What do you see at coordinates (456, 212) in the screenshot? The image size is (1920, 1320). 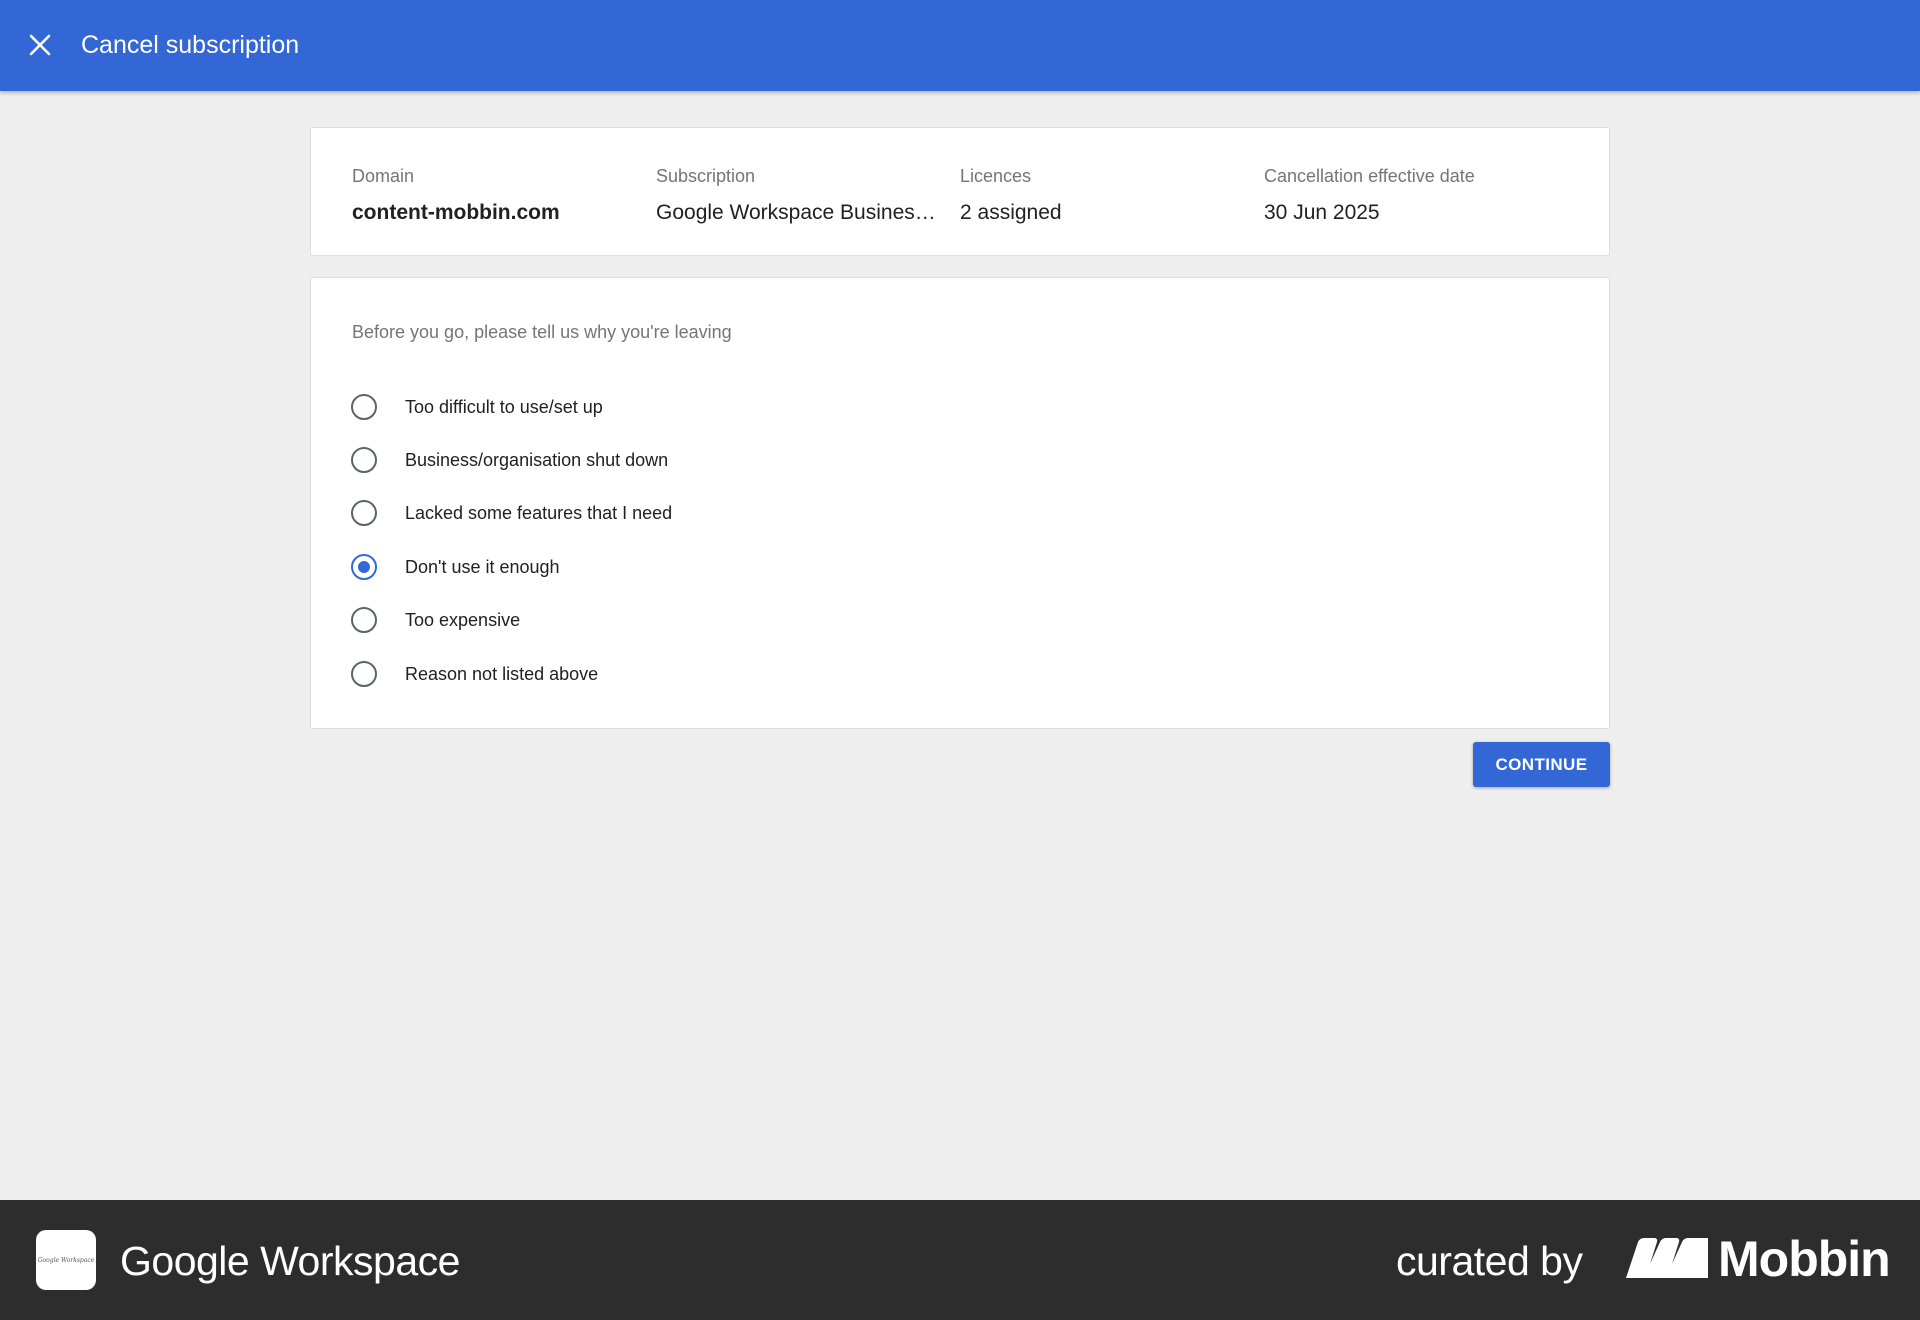 I see `domain-value: content-mobbin.com` at bounding box center [456, 212].